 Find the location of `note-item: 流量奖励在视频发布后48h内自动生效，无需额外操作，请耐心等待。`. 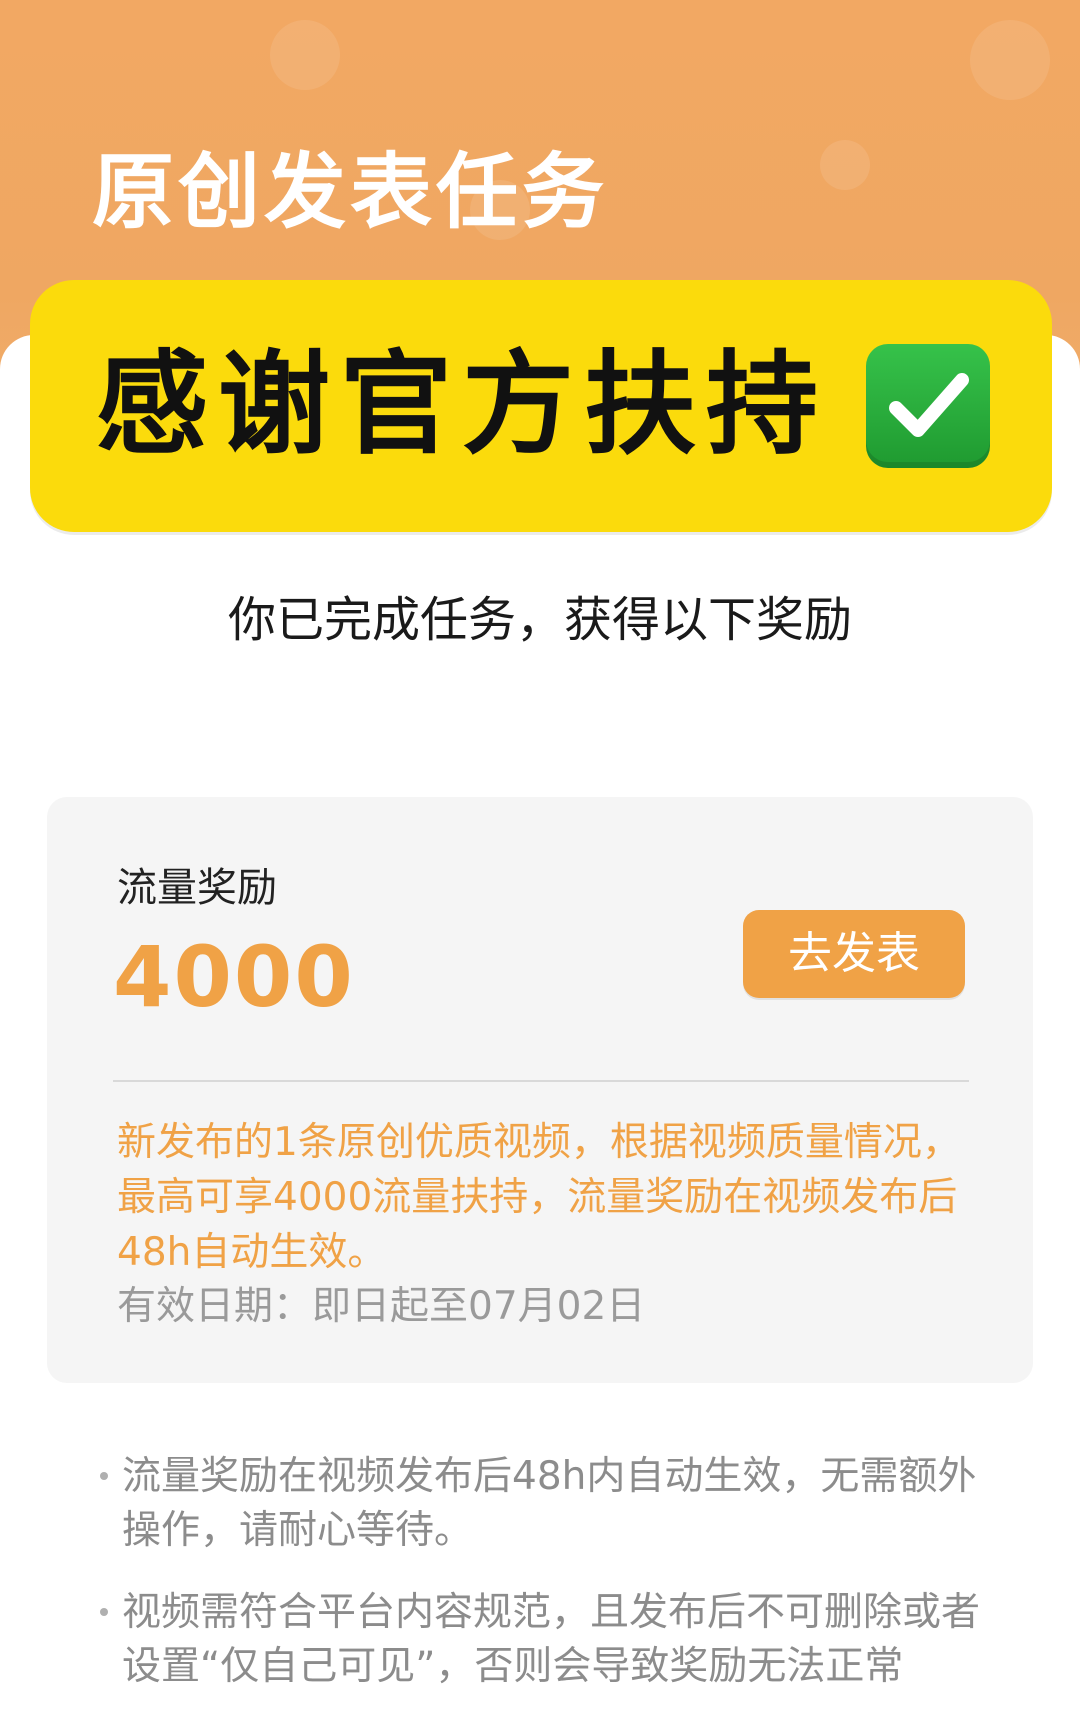

note-item: 流量奖励在视频发布后48h内自动生效，无需额外操作，请耐心等待。 is located at coordinates (550, 1504).